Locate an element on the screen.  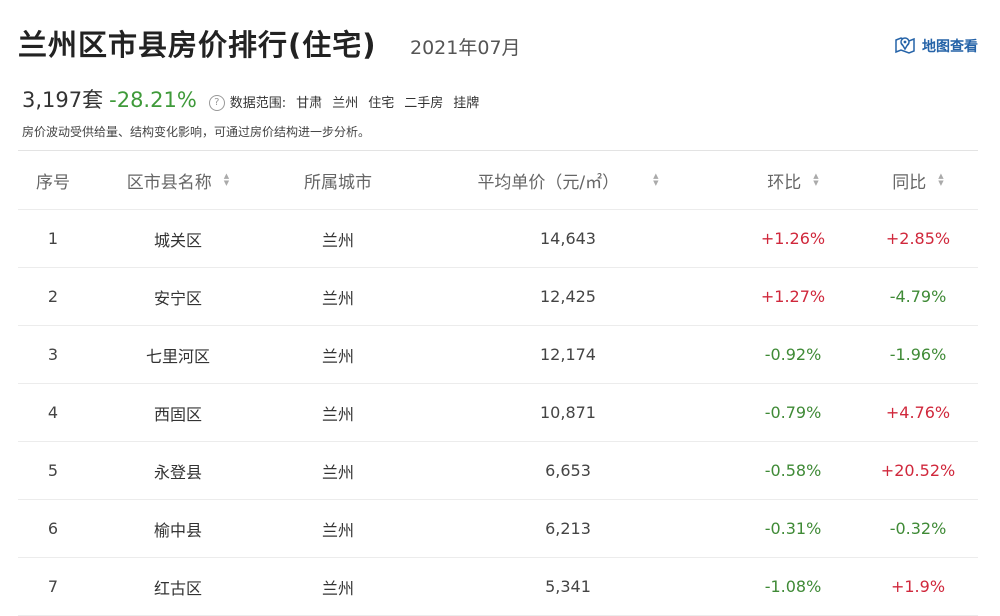
rank-cell: 6 is located at coordinates (53, 528).